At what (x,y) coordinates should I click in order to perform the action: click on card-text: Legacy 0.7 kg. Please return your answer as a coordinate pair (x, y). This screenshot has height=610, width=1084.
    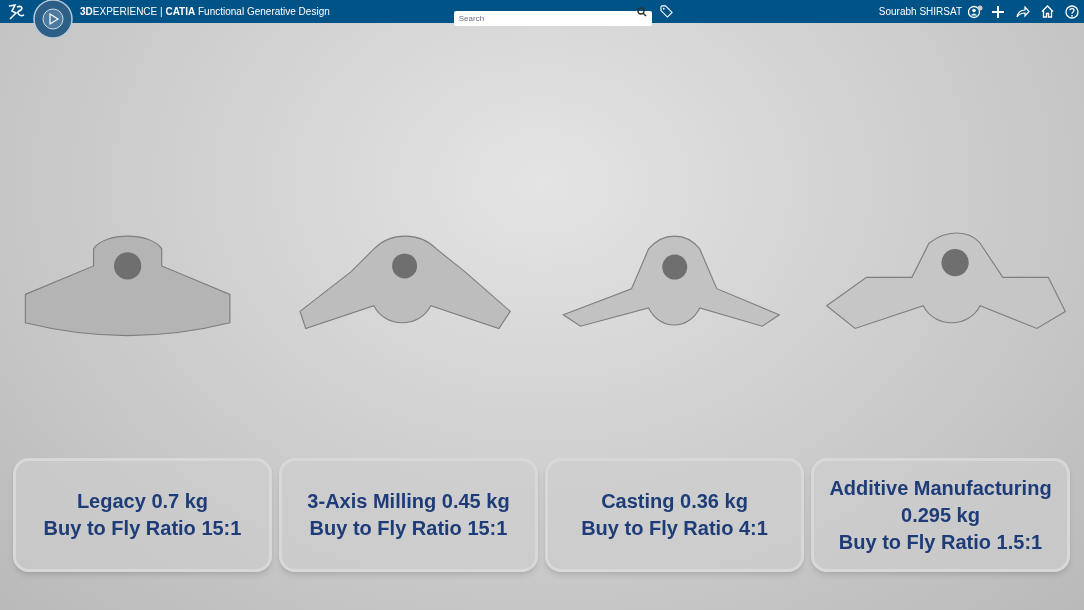
    Looking at the image, I should click on (142, 501).